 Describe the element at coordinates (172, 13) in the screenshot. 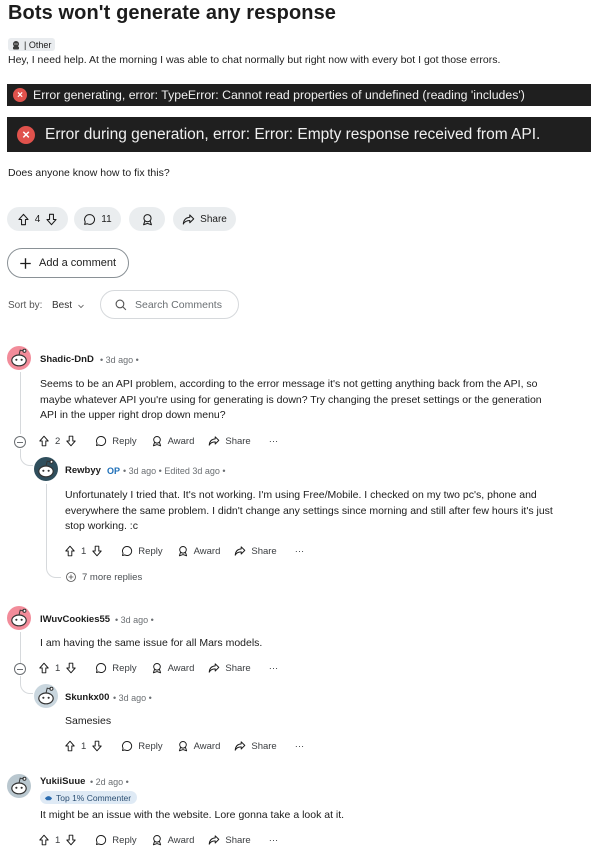

I see `post-title: Bots won't generate any response` at that location.